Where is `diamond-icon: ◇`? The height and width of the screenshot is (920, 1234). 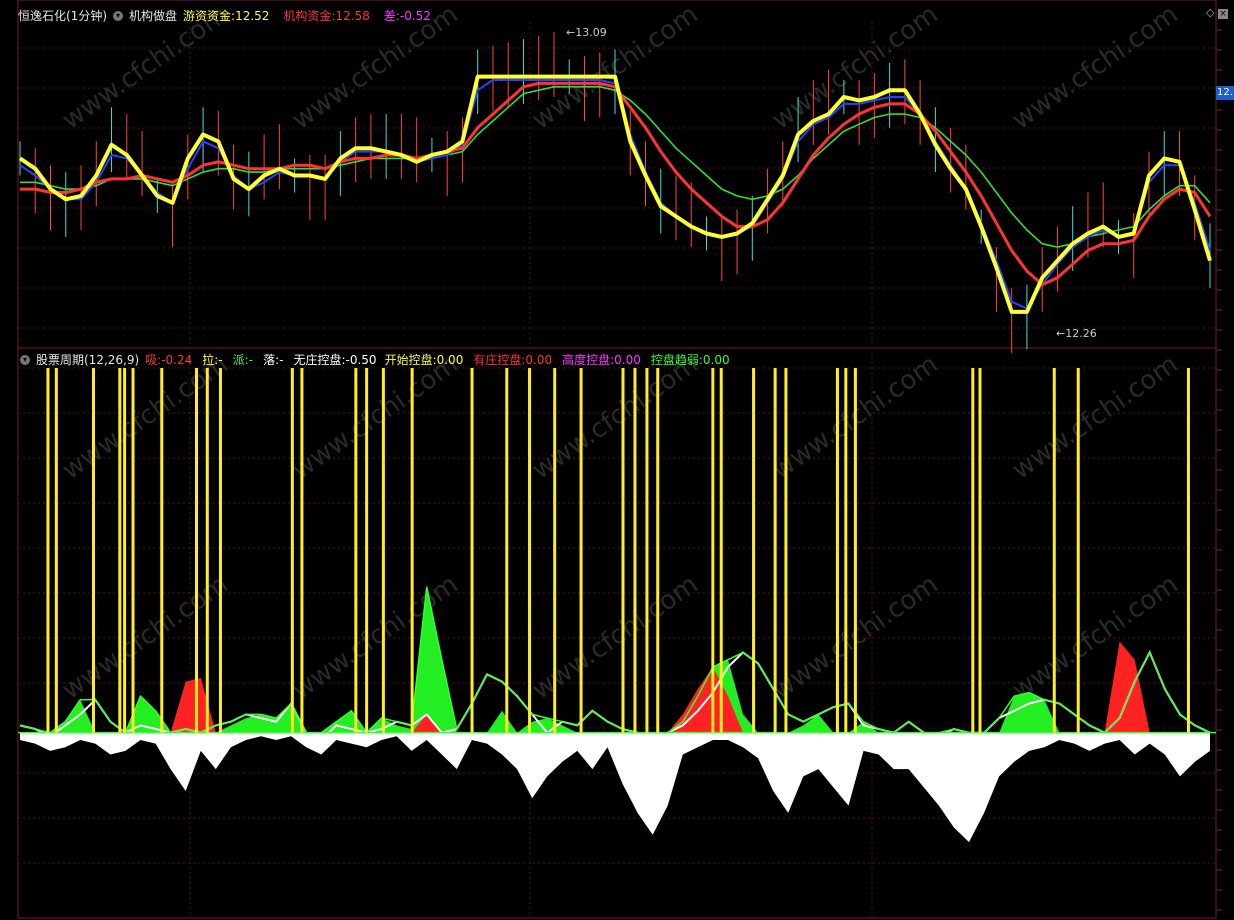
diamond-icon: ◇ is located at coordinates (1210, 12).